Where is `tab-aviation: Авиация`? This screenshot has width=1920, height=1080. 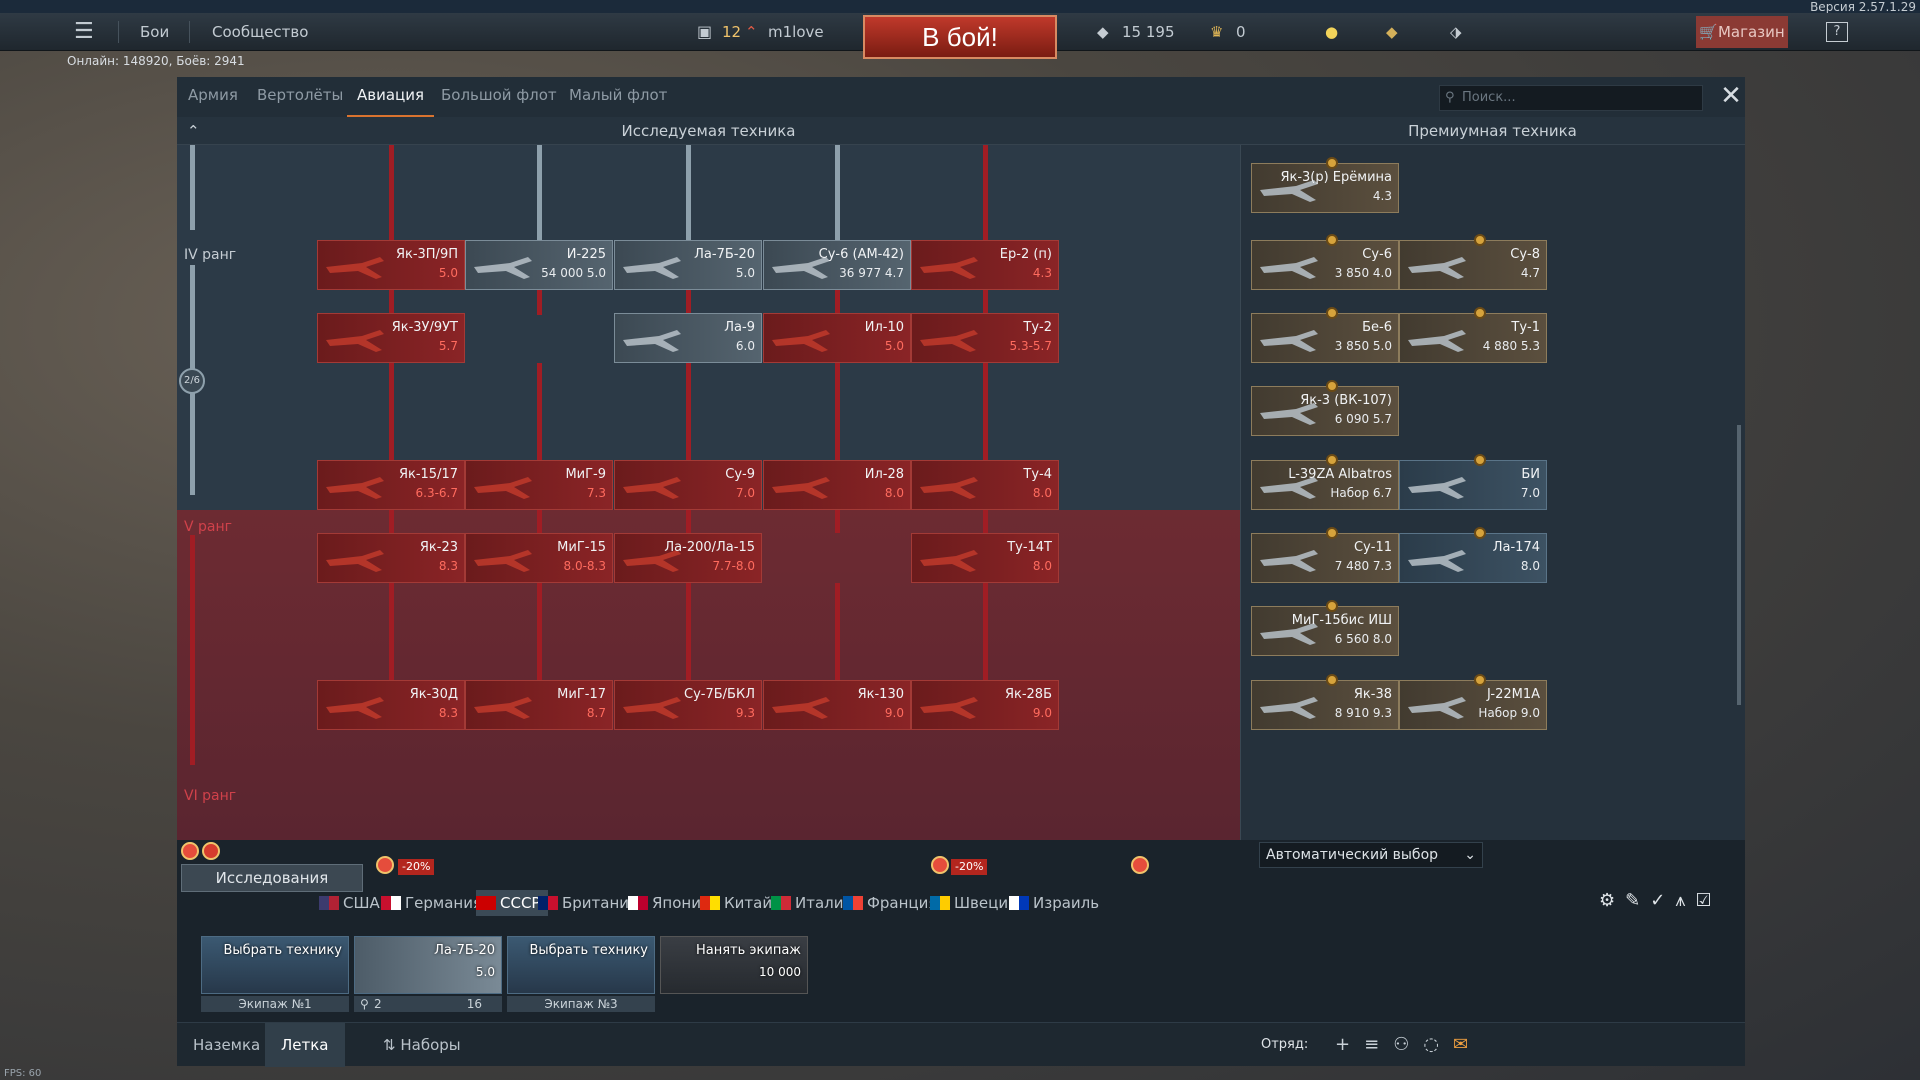 tab-aviation: Авиация is located at coordinates (391, 97).